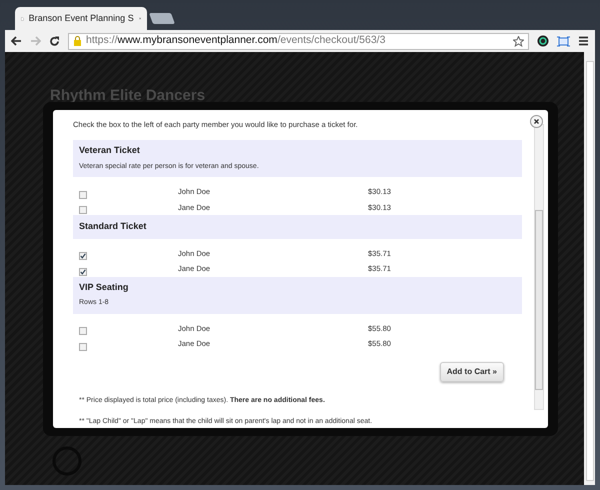 The width and height of the screenshot is (600, 490). I want to click on group-title: Standard Ticket, so click(113, 227).